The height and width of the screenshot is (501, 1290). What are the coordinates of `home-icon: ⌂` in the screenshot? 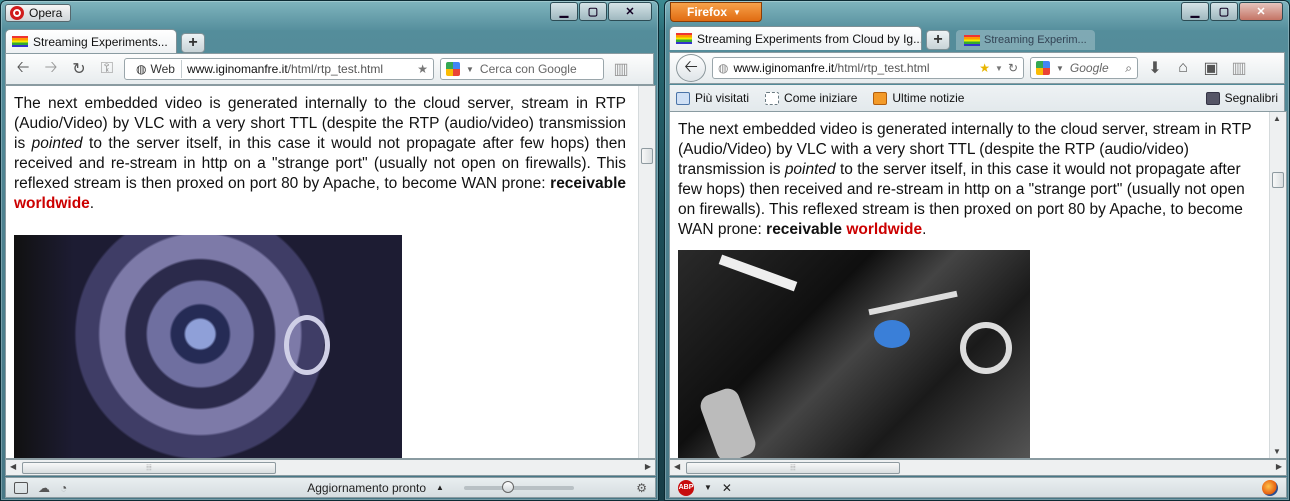 It's located at (1183, 68).